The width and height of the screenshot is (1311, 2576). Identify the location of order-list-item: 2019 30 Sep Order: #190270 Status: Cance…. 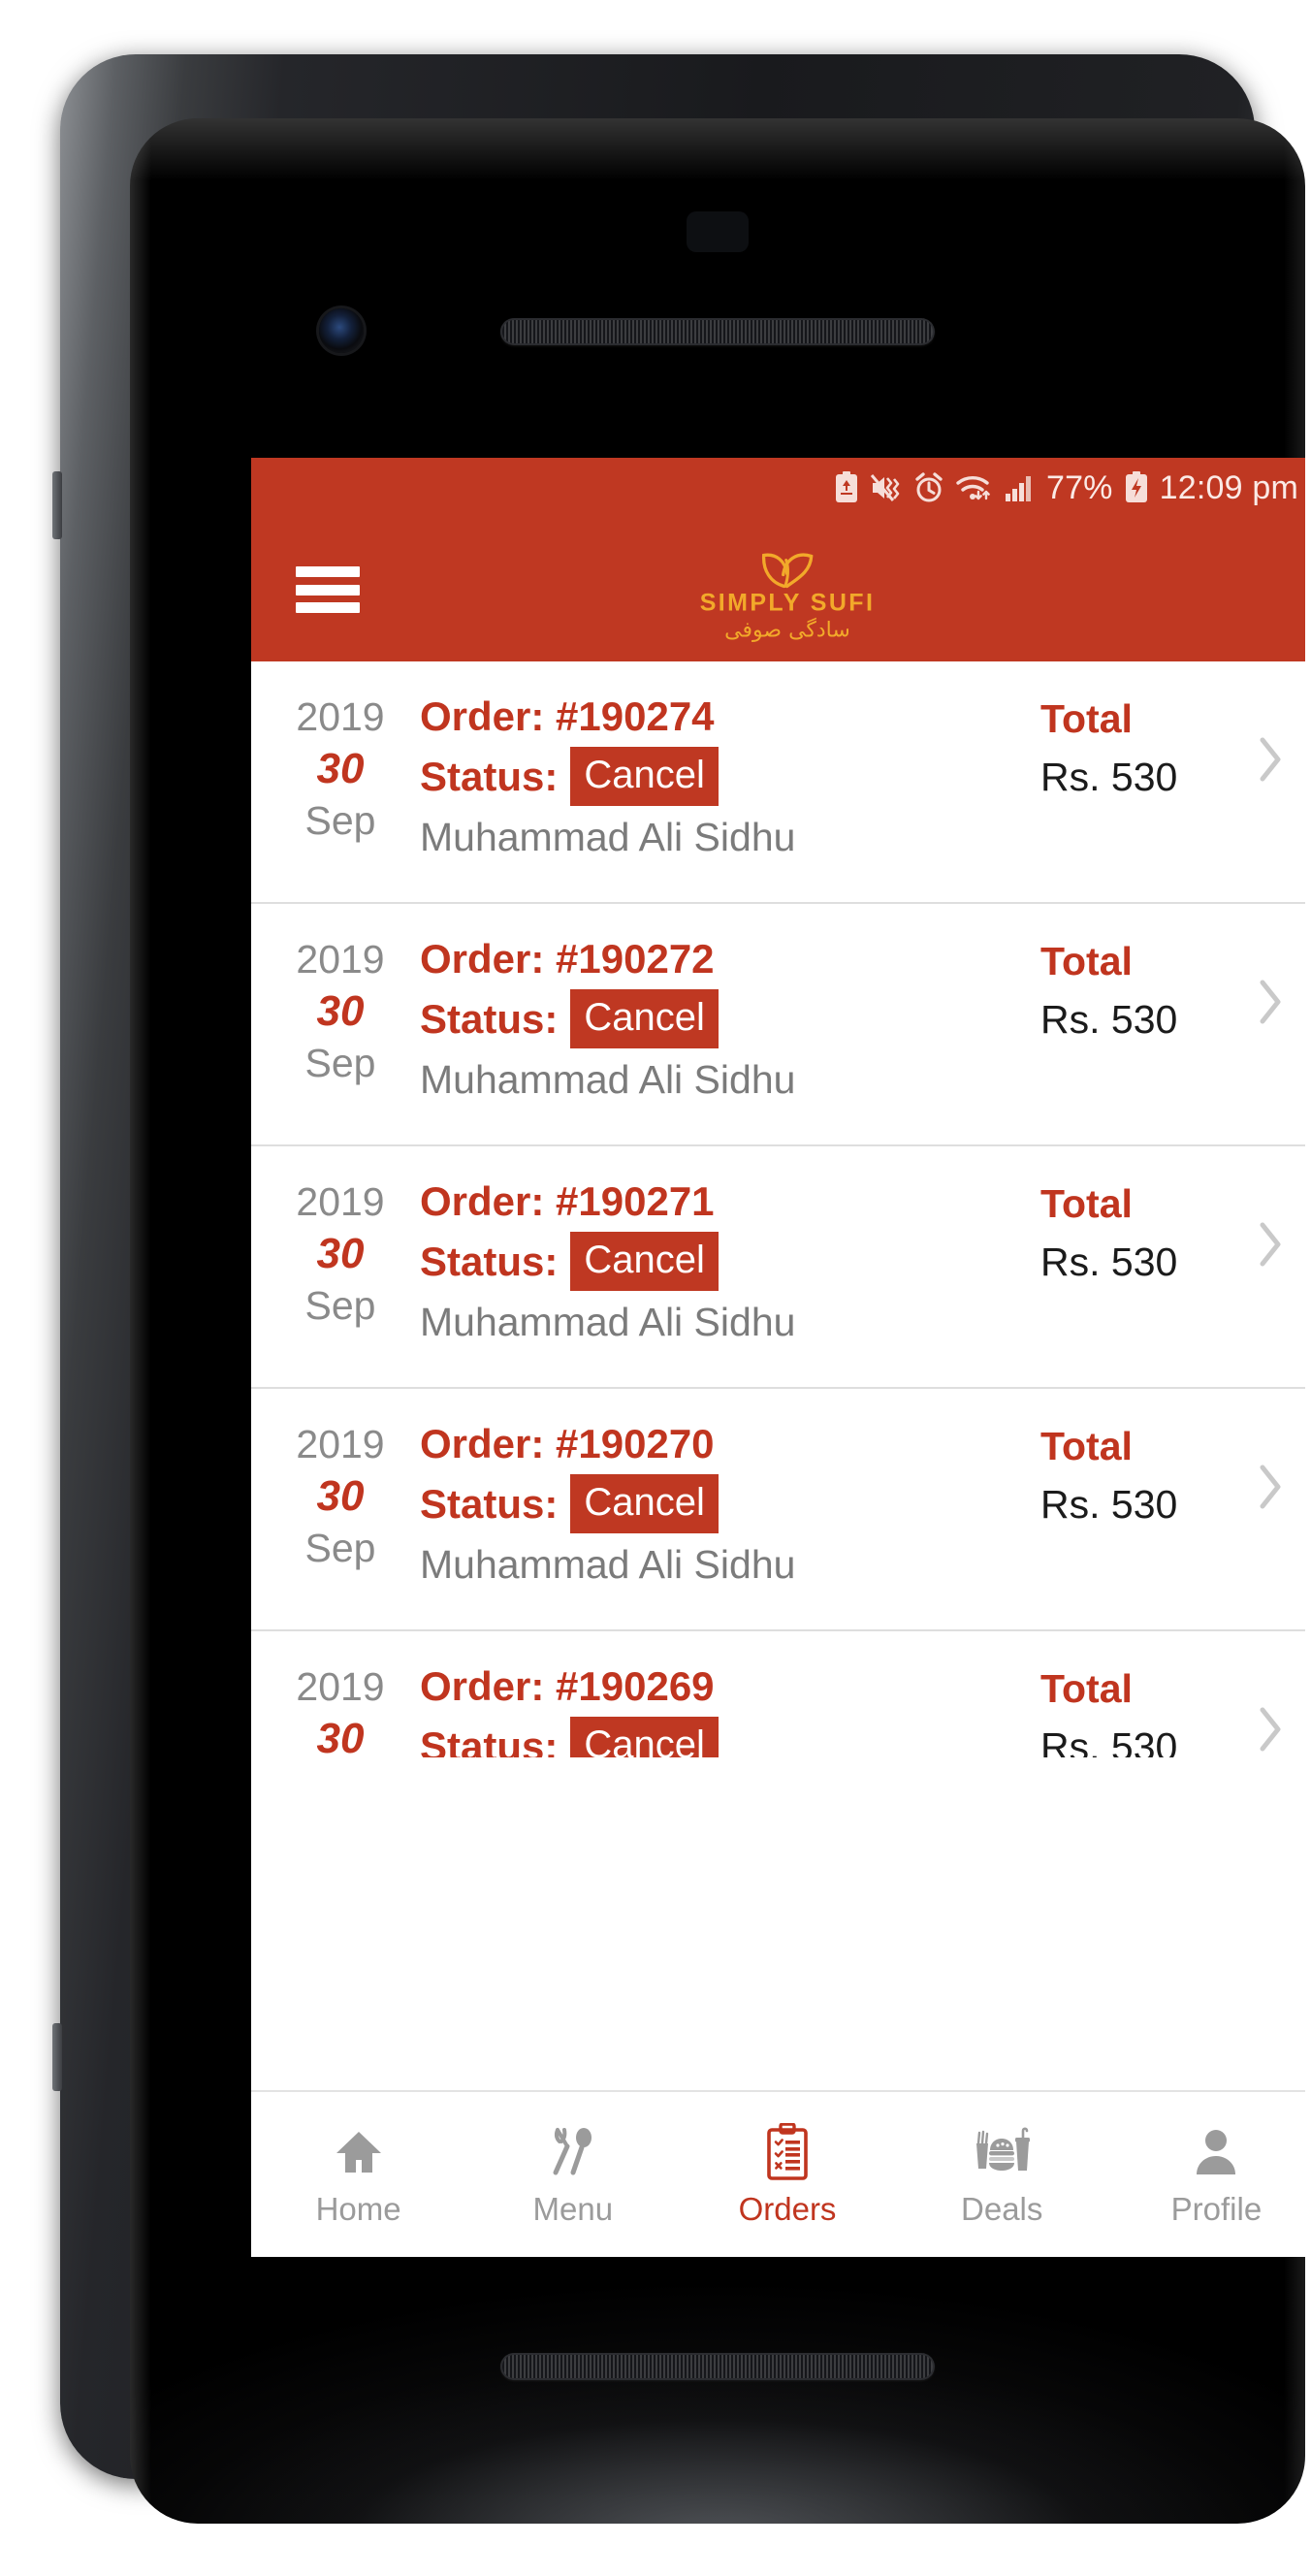
(778, 1510).